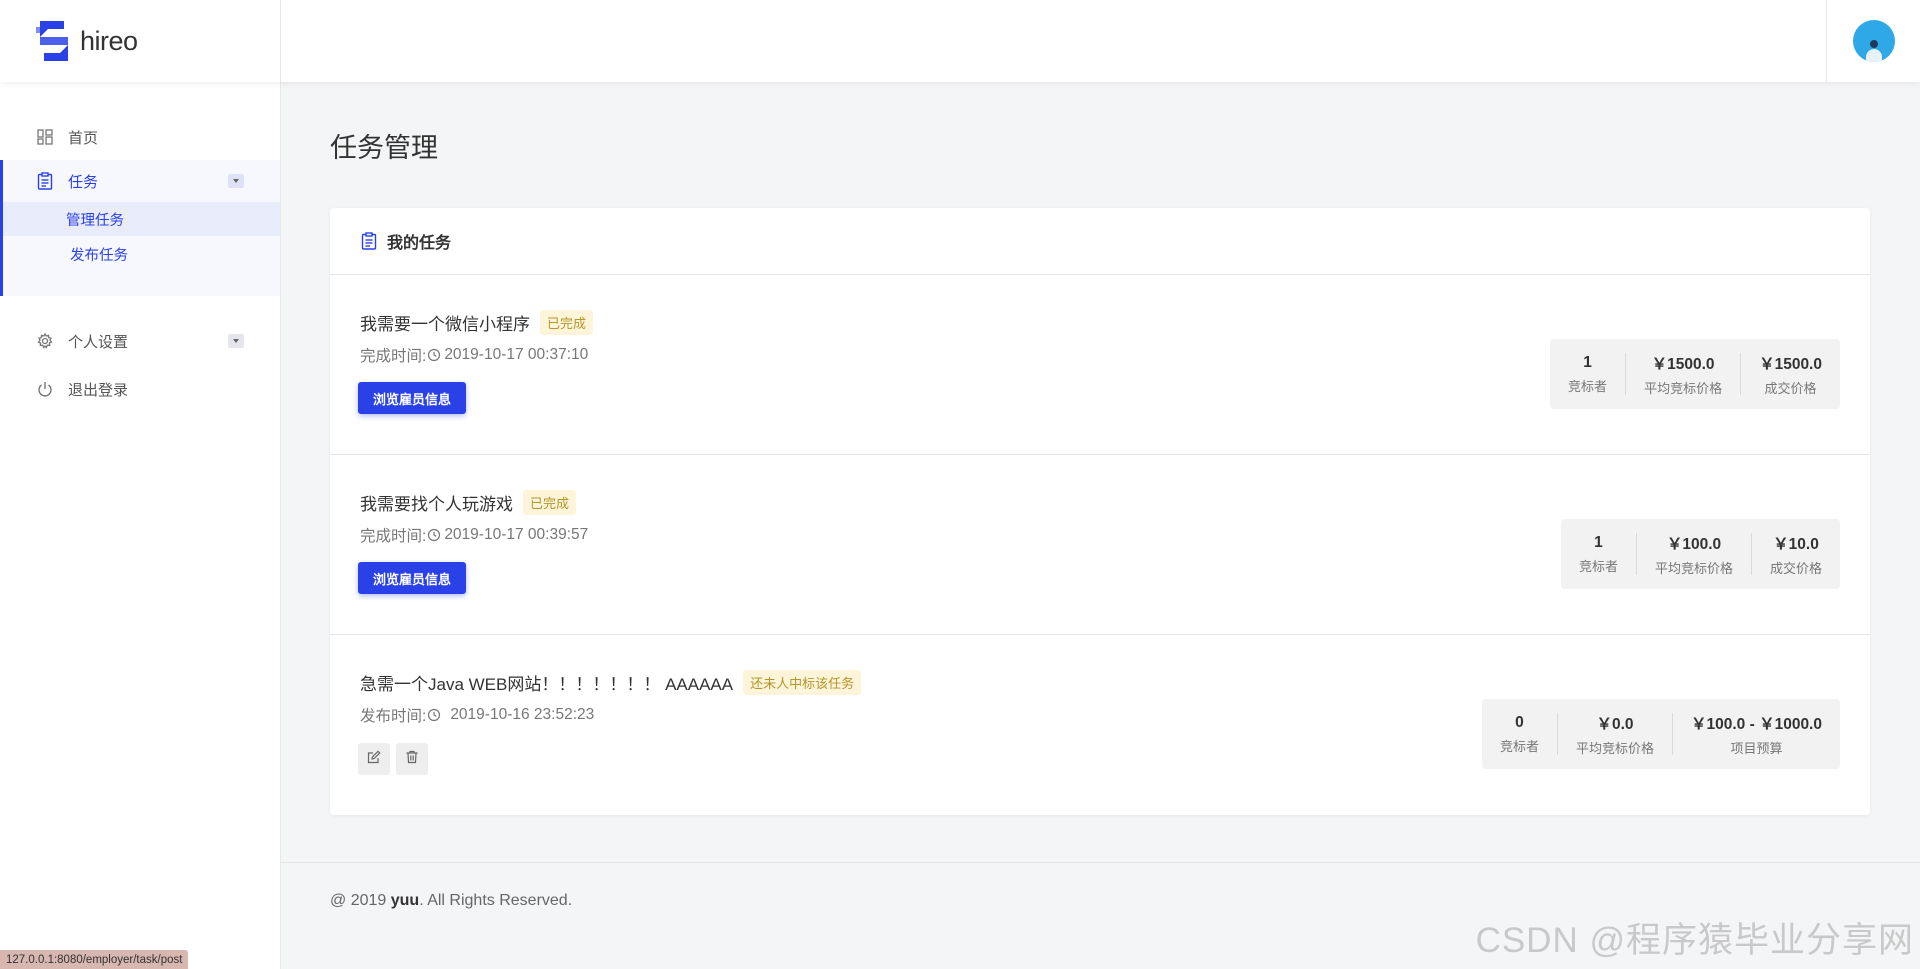  I want to click on sidebar-item-label: 任务, so click(83, 182).